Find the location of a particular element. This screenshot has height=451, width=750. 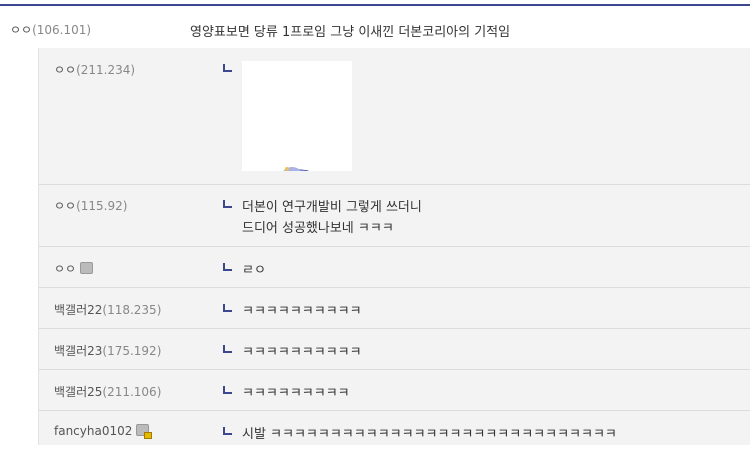

author-ip: (106.101) is located at coordinates (62, 30).